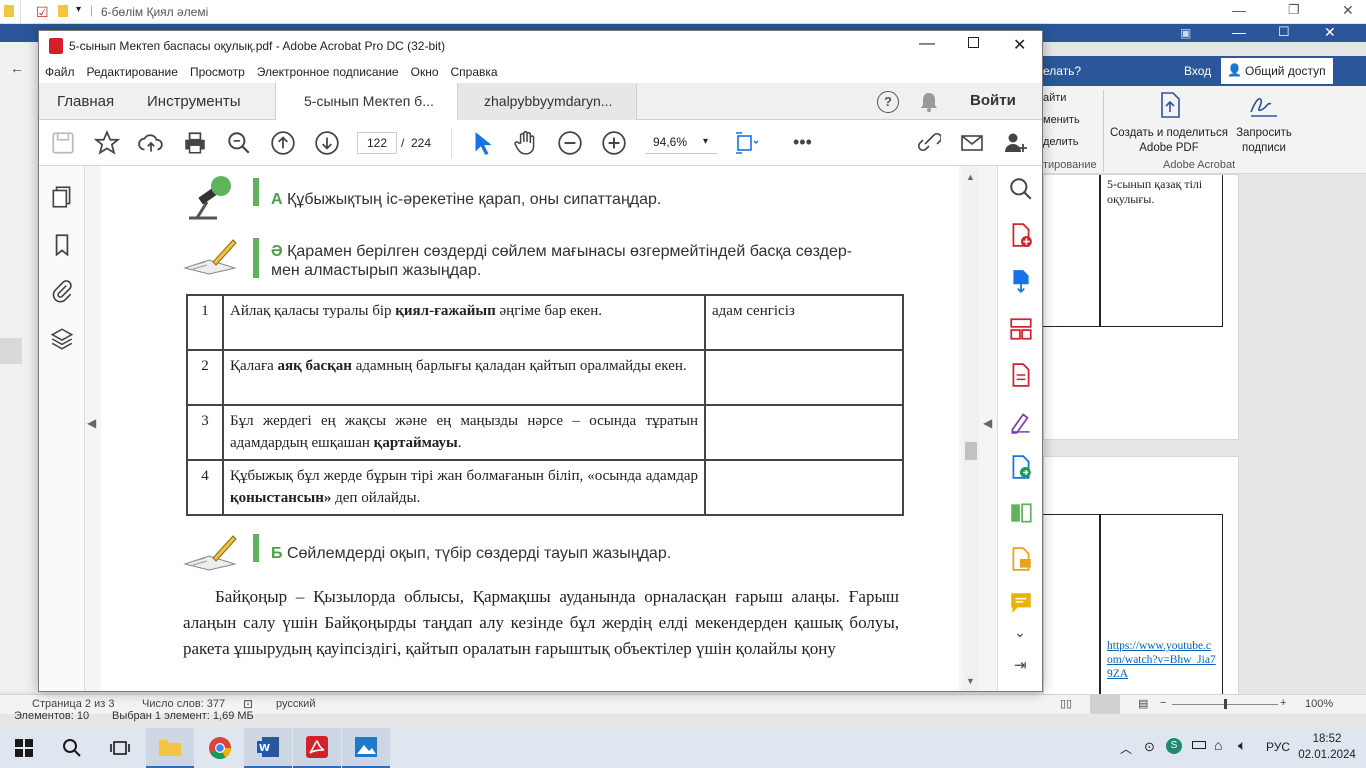 Image resolution: width=1366 pixels, height=768 pixels. I want to click on maximize-icon, so click(973, 42).